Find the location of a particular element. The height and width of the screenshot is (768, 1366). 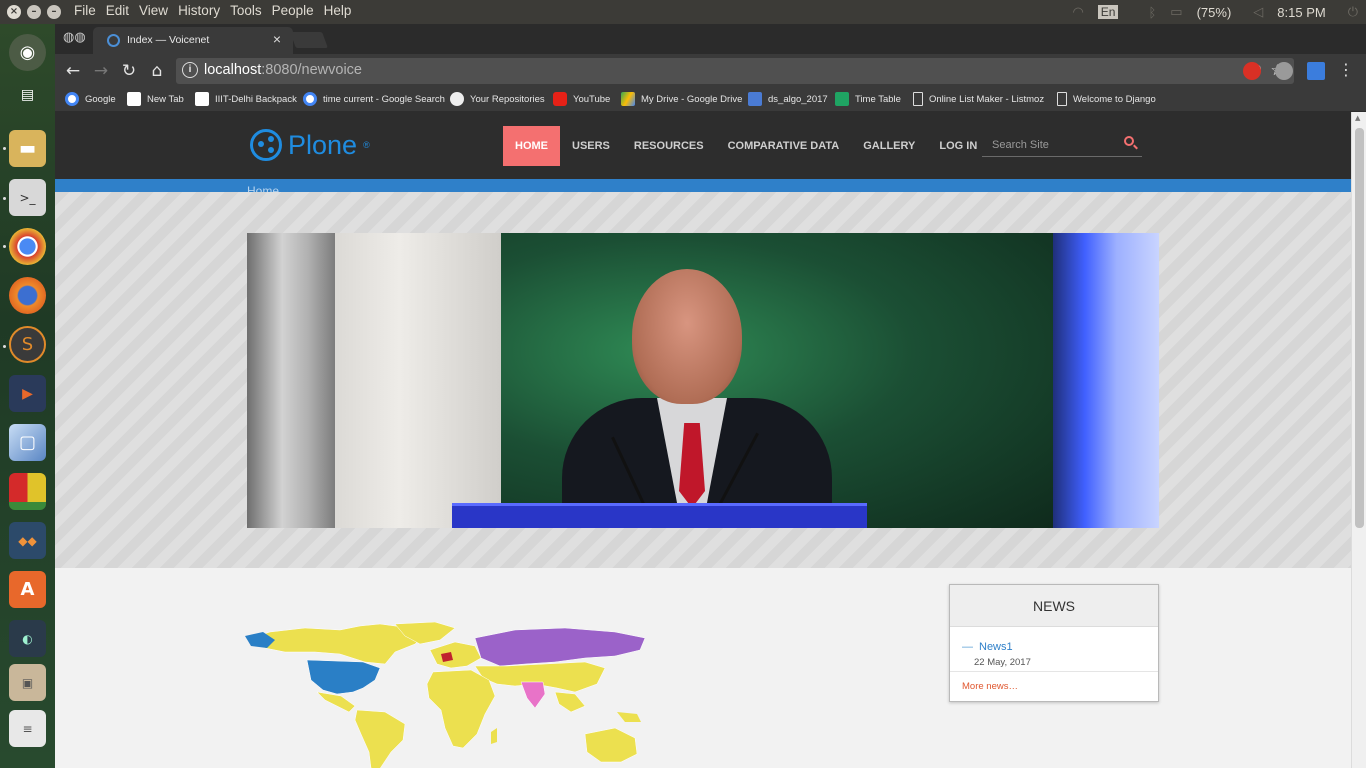

new-tab-icon is located at coordinates (134, 99).